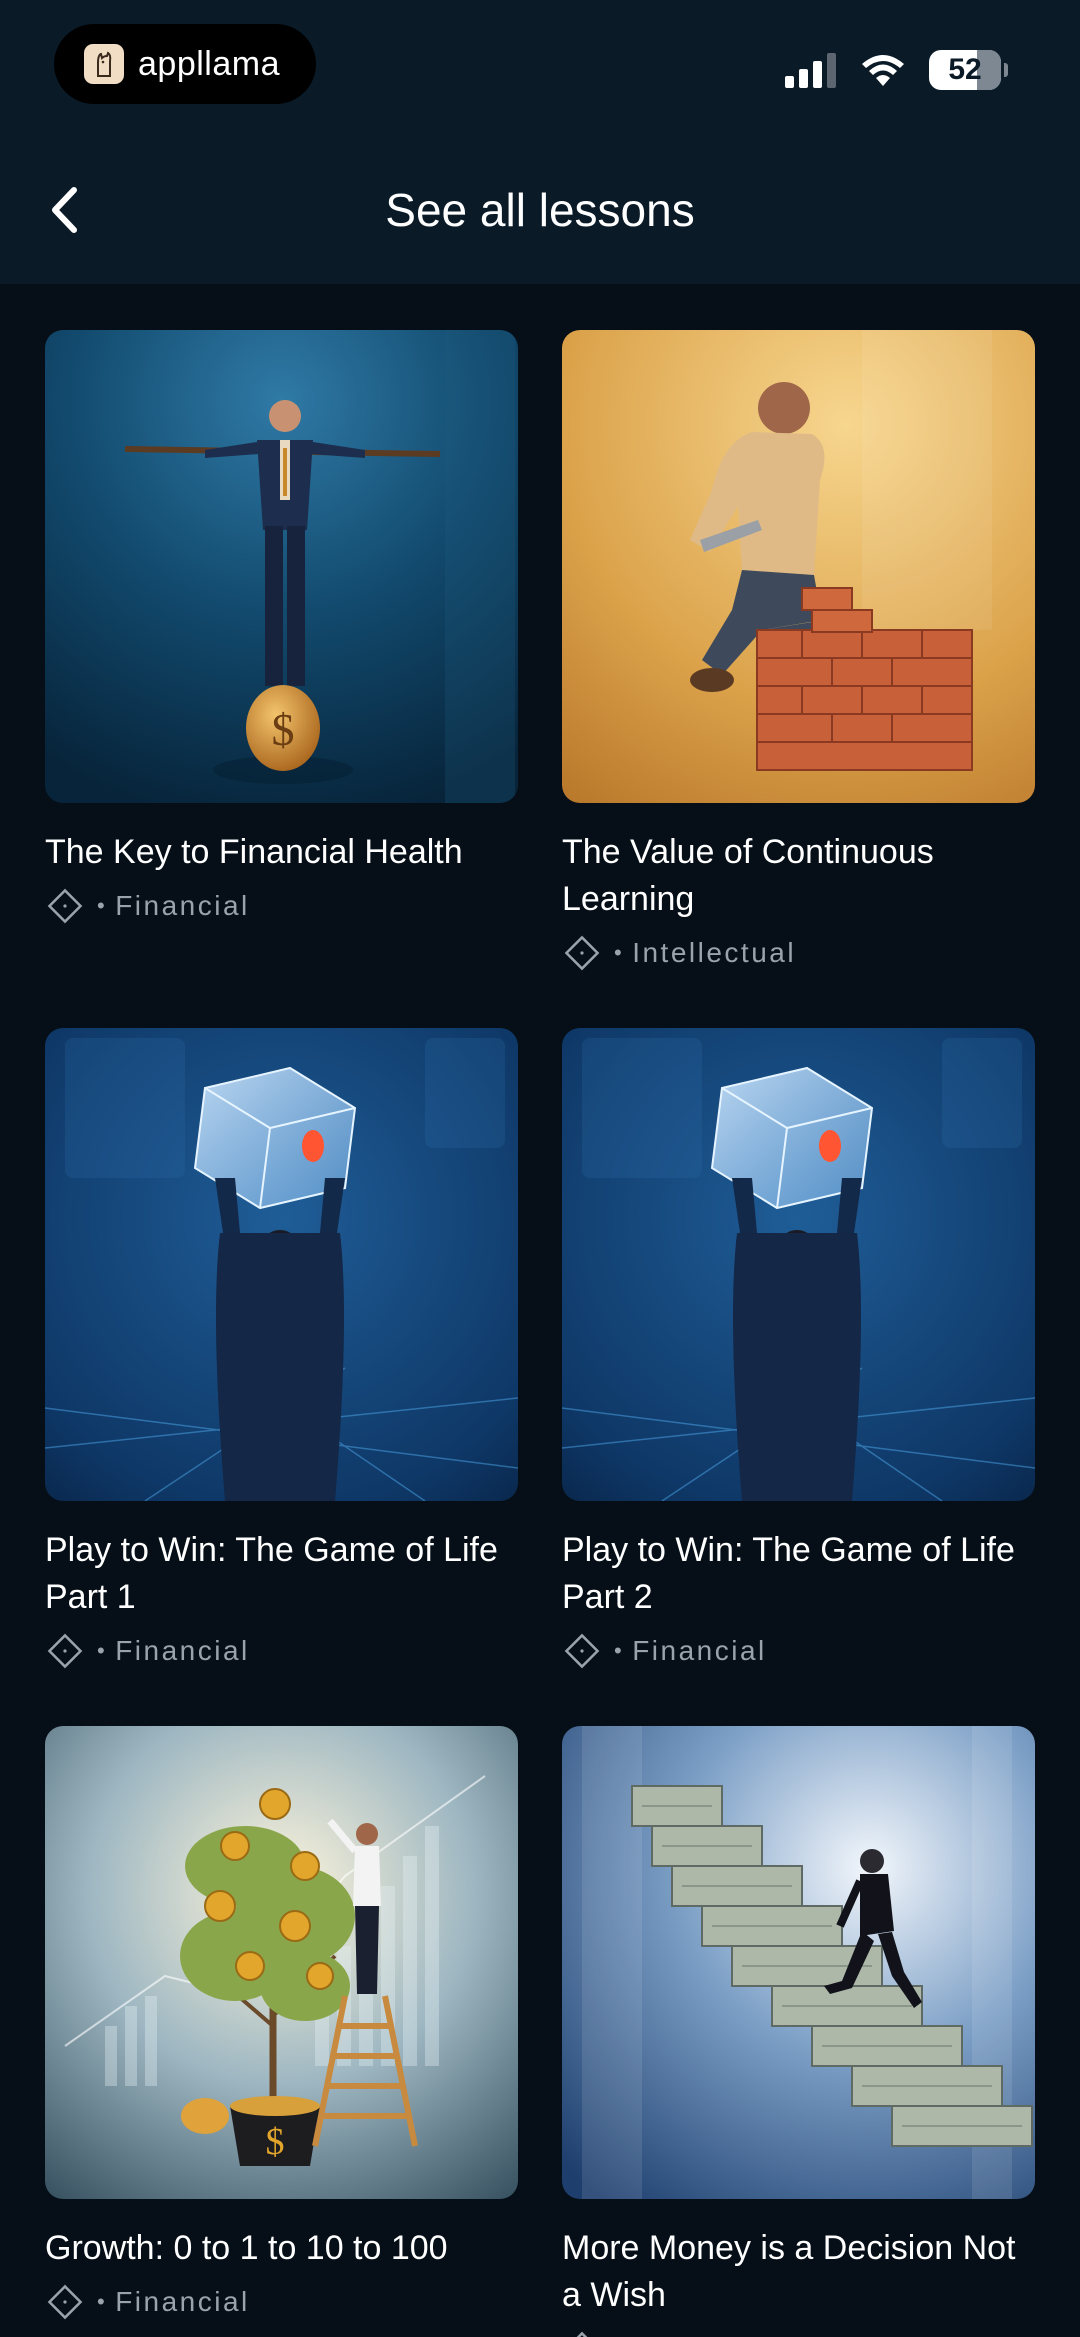 Image resolution: width=1080 pixels, height=2337 pixels. Describe the element at coordinates (798, 2333) in the screenshot. I see `lesson-meta: •` at that location.